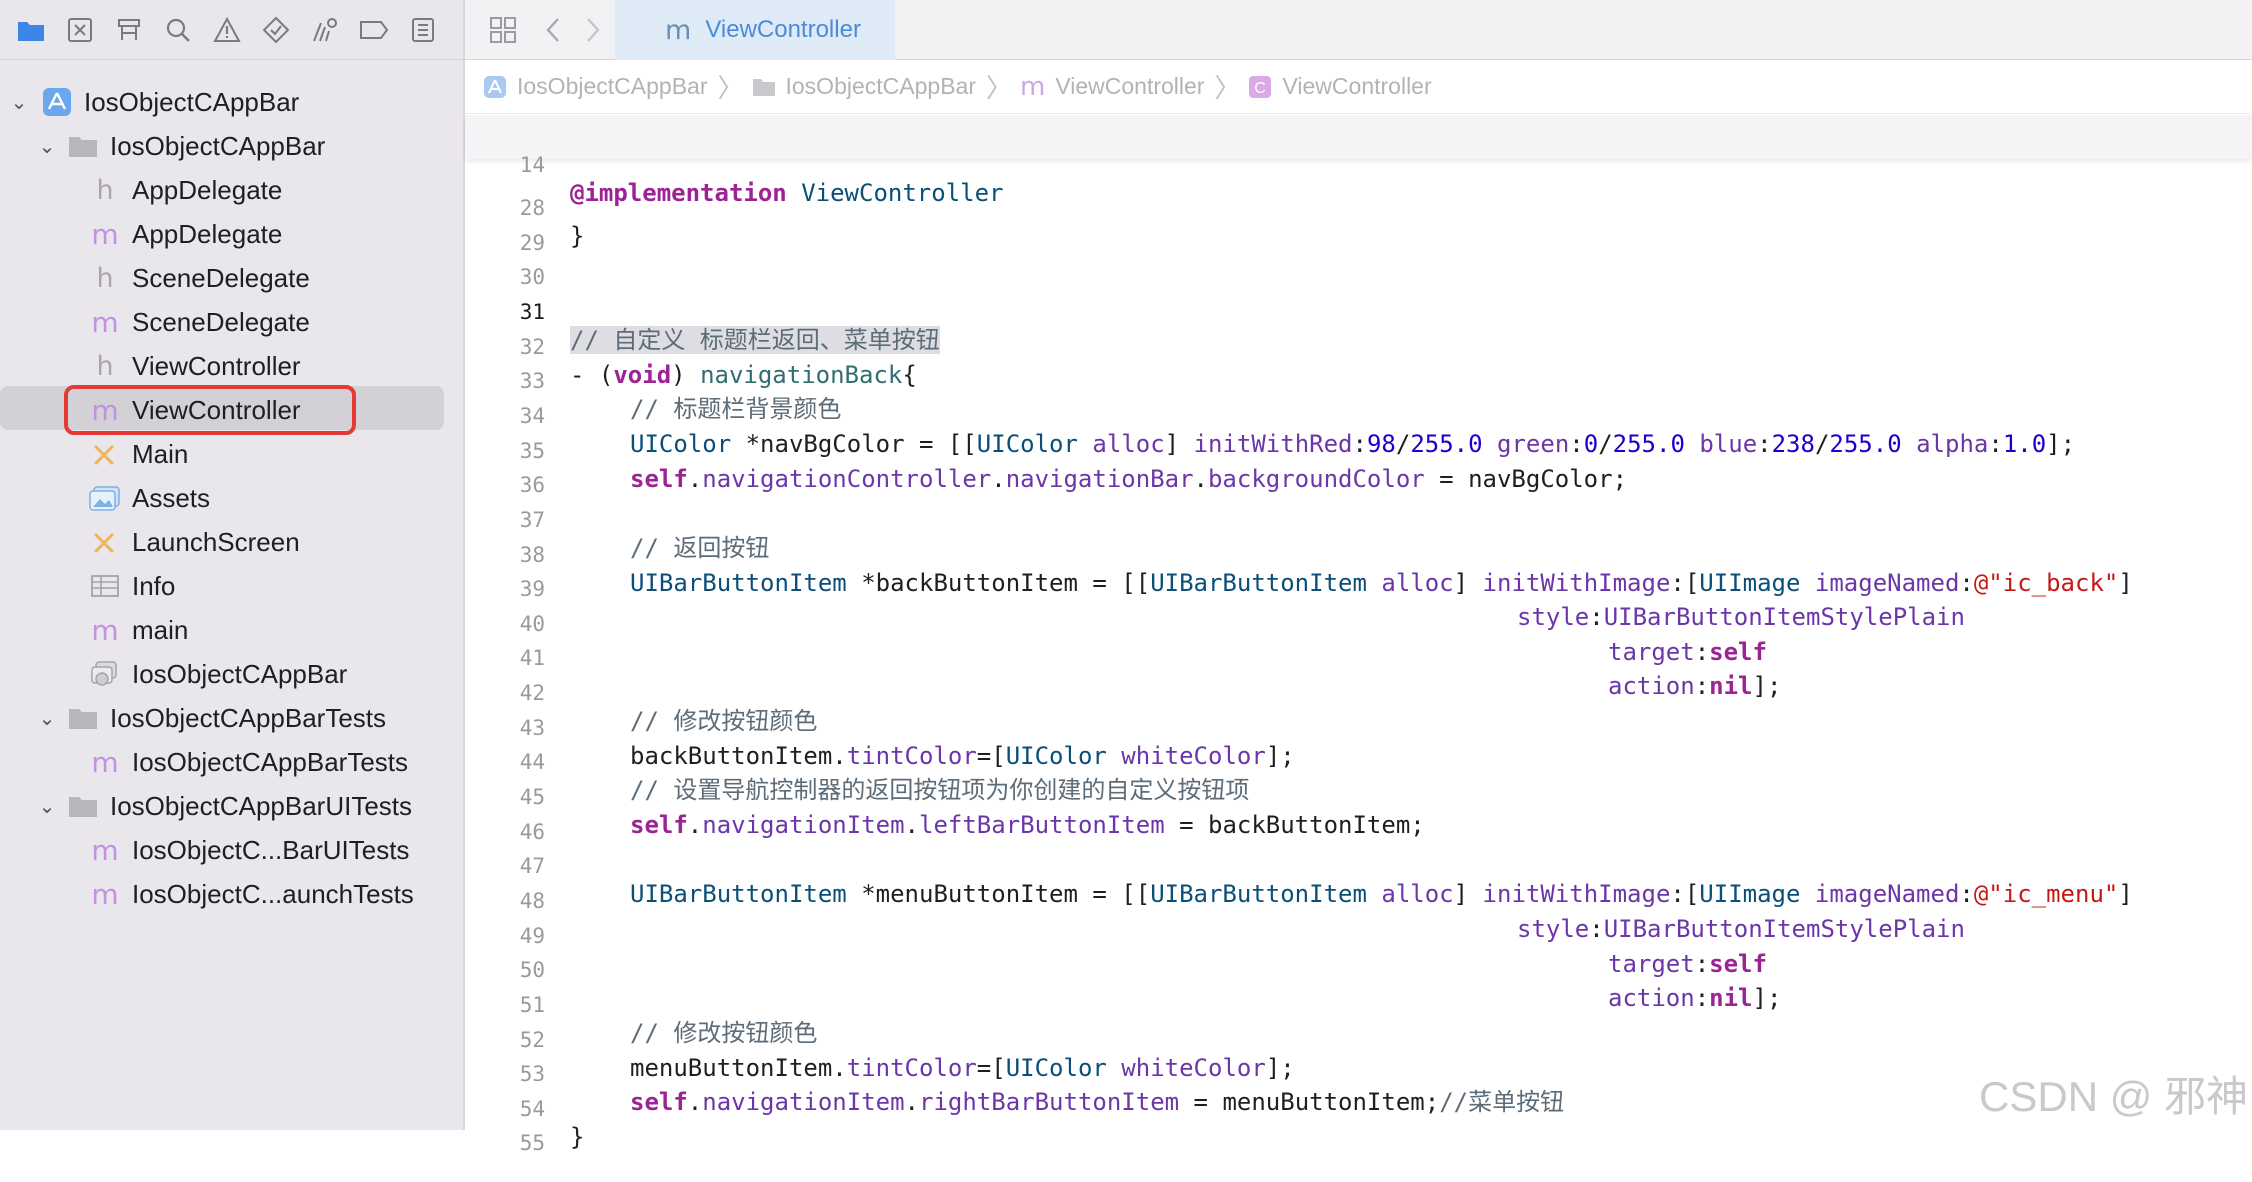 Image resolution: width=2252 pixels, height=1182 pixels. I want to click on breadcrumb-label: ViewController, so click(1130, 86).